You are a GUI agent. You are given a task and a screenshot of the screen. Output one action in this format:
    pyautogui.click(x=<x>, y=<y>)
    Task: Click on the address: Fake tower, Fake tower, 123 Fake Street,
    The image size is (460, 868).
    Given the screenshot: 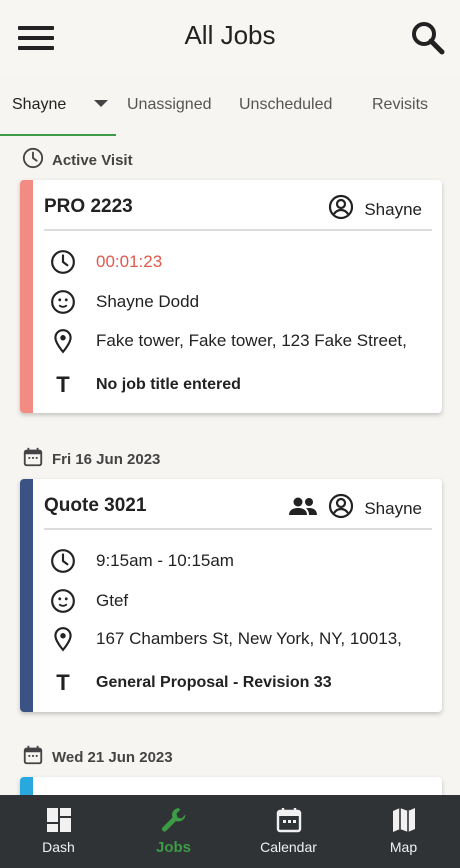 What is the action you would take?
    pyautogui.click(x=251, y=340)
    